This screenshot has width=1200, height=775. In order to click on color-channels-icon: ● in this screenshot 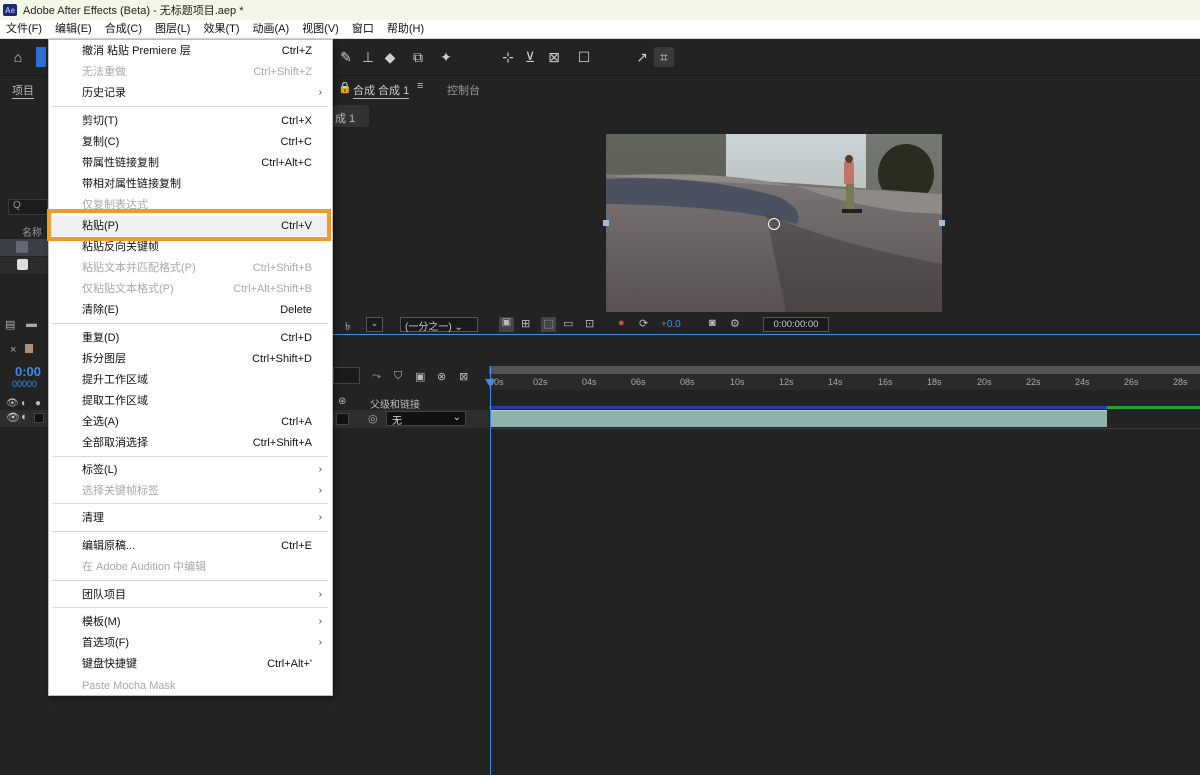, I will do `click(621, 323)`.